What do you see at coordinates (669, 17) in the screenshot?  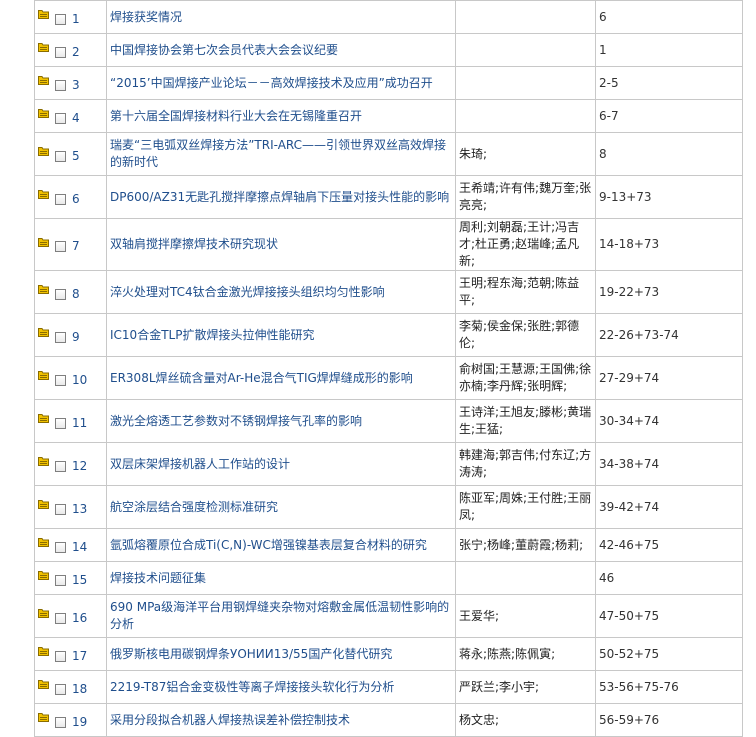 I see `article-pages: 6` at bounding box center [669, 17].